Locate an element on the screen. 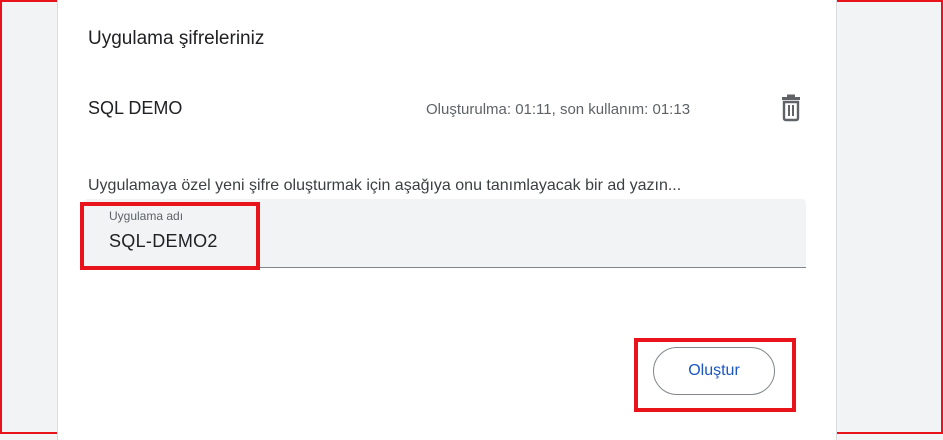 The height and width of the screenshot is (440, 943). create-button: Oluştur is located at coordinates (714, 371).